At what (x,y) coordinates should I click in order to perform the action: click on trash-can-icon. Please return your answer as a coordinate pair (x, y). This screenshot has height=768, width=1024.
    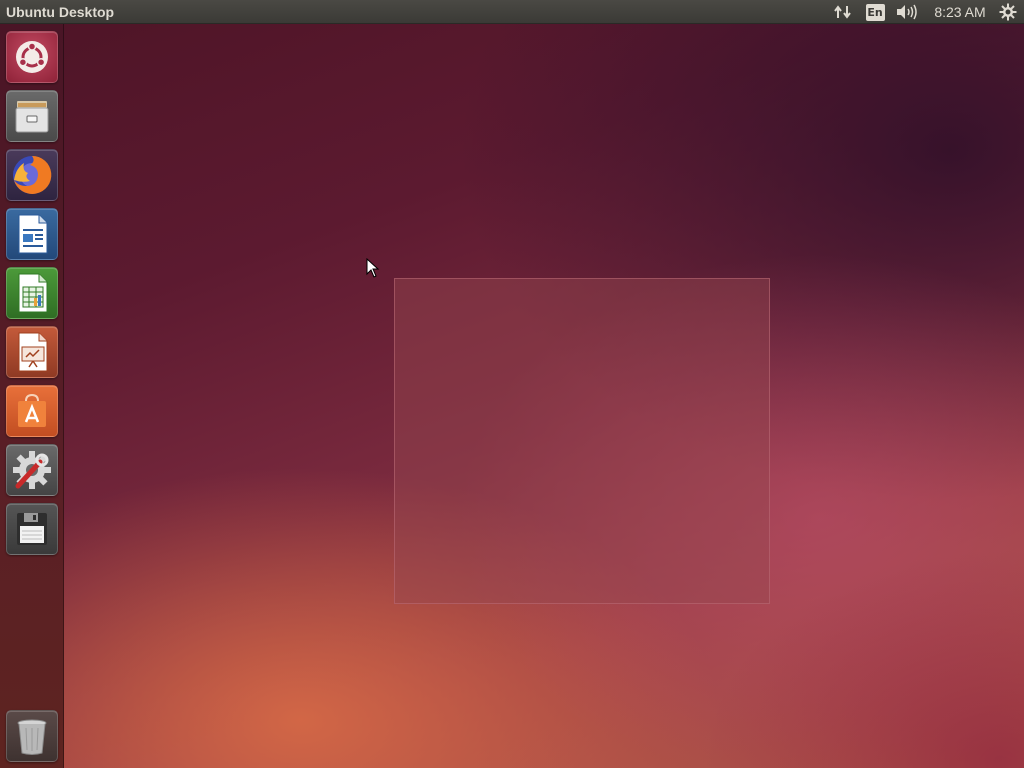
    Looking at the image, I should click on (32, 737).